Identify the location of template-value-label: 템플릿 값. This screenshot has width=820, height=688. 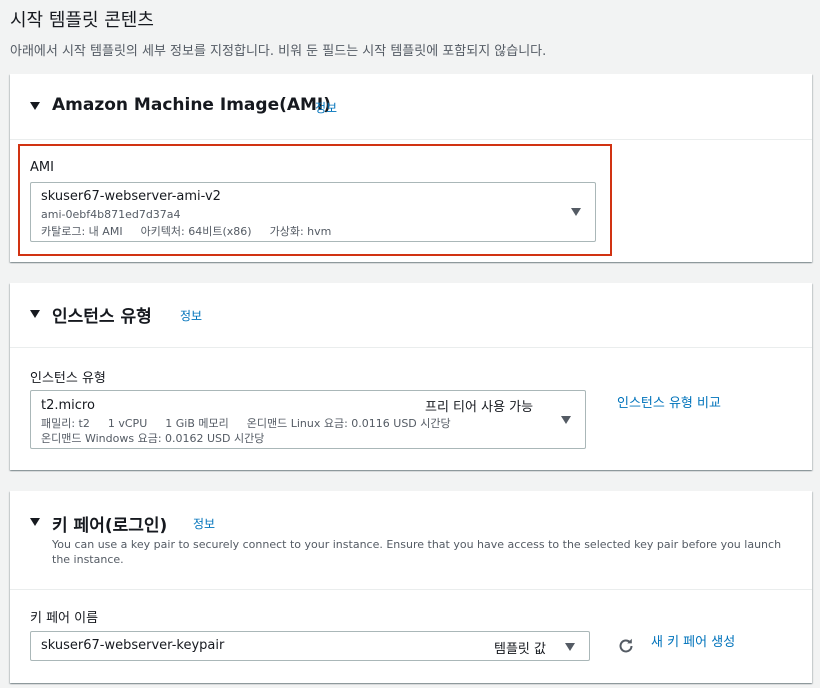
(520, 649).